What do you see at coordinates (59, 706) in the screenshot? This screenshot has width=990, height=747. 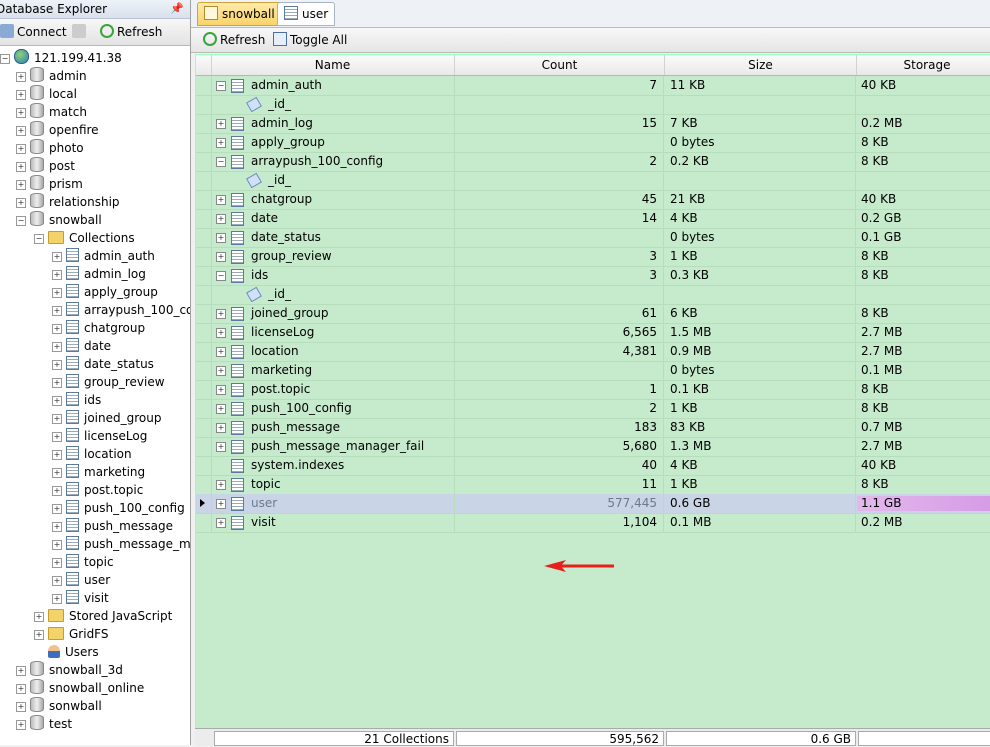 I see `database-node-sonwball: + sonwball` at bounding box center [59, 706].